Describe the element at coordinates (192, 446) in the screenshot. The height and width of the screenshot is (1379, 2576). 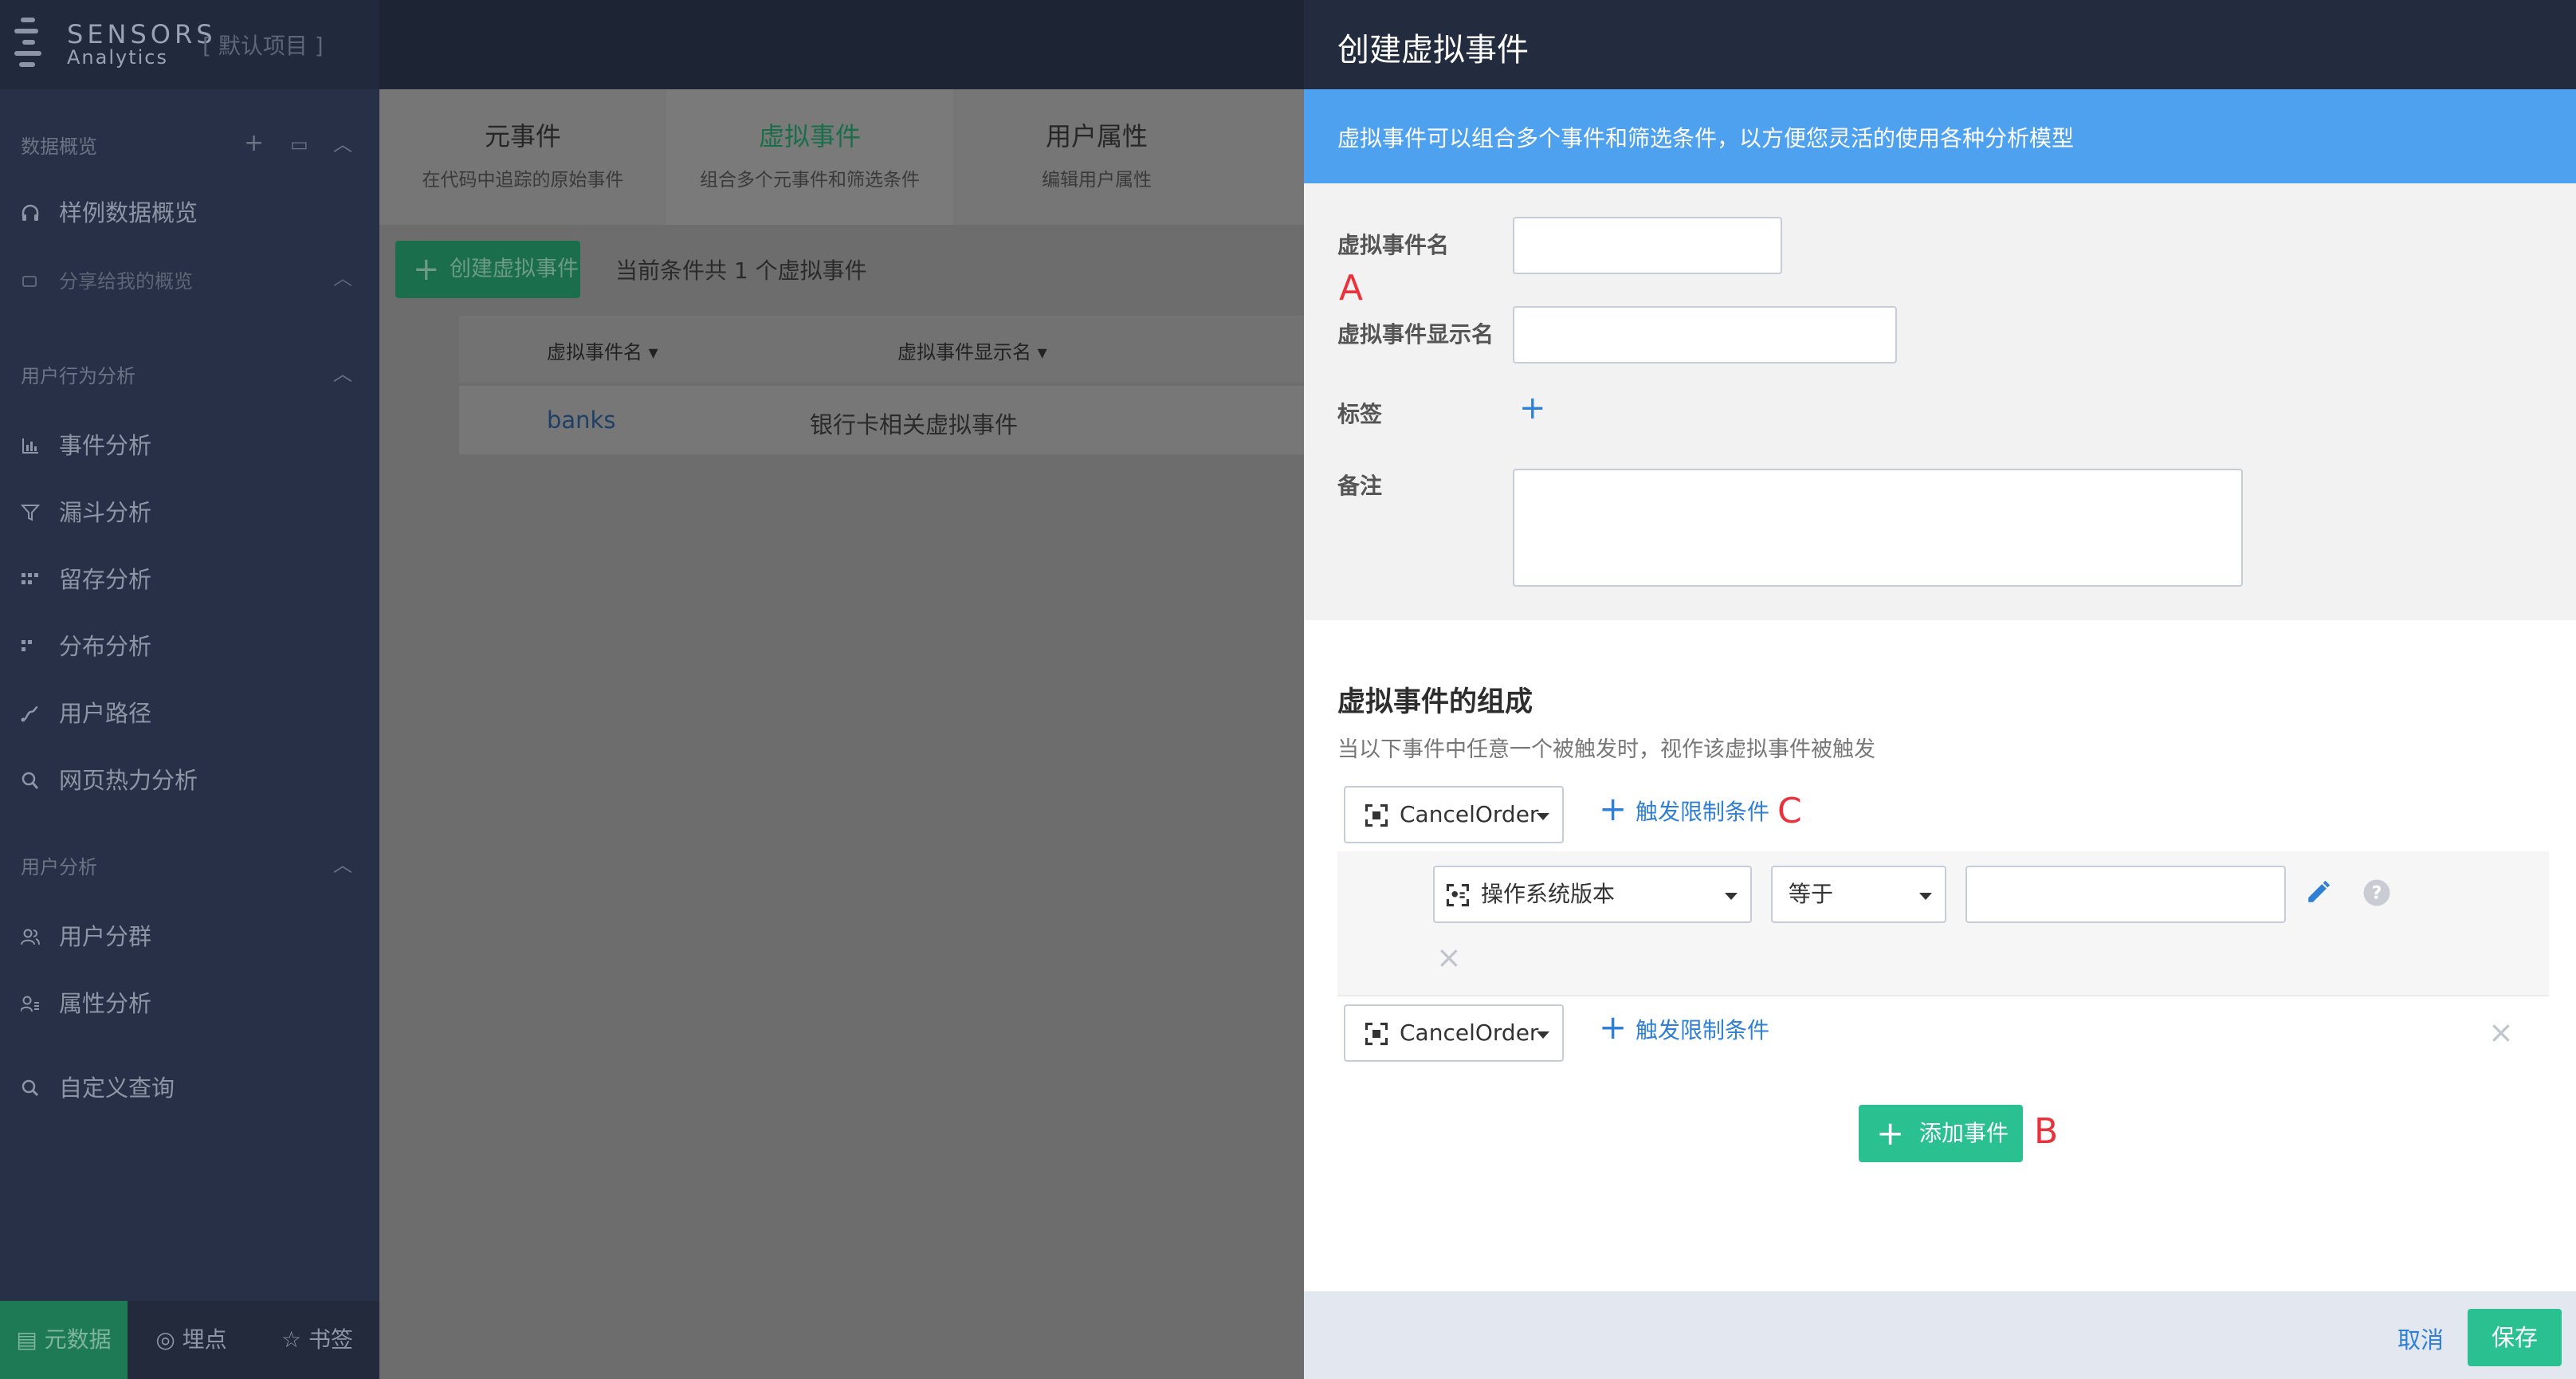
I see `sidebar-item-event-analysis: 事件分析` at that location.